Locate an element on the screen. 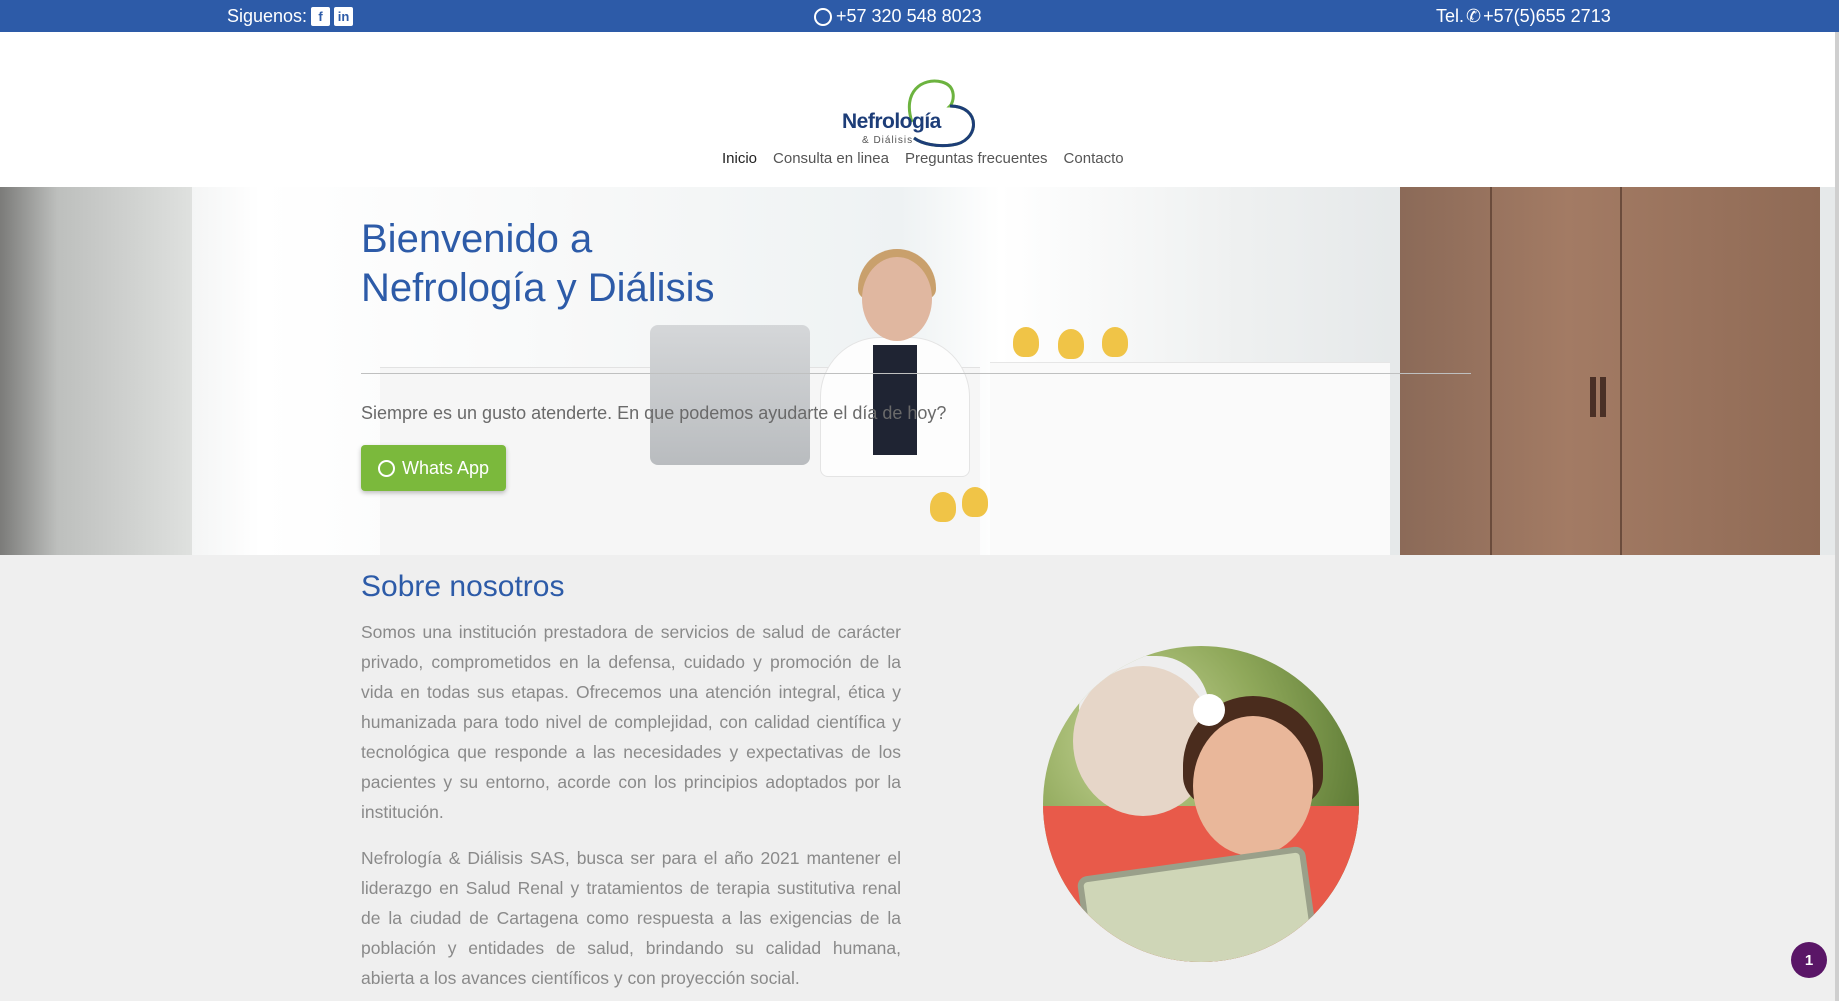  linkedin-icon: in is located at coordinates (344, 16).